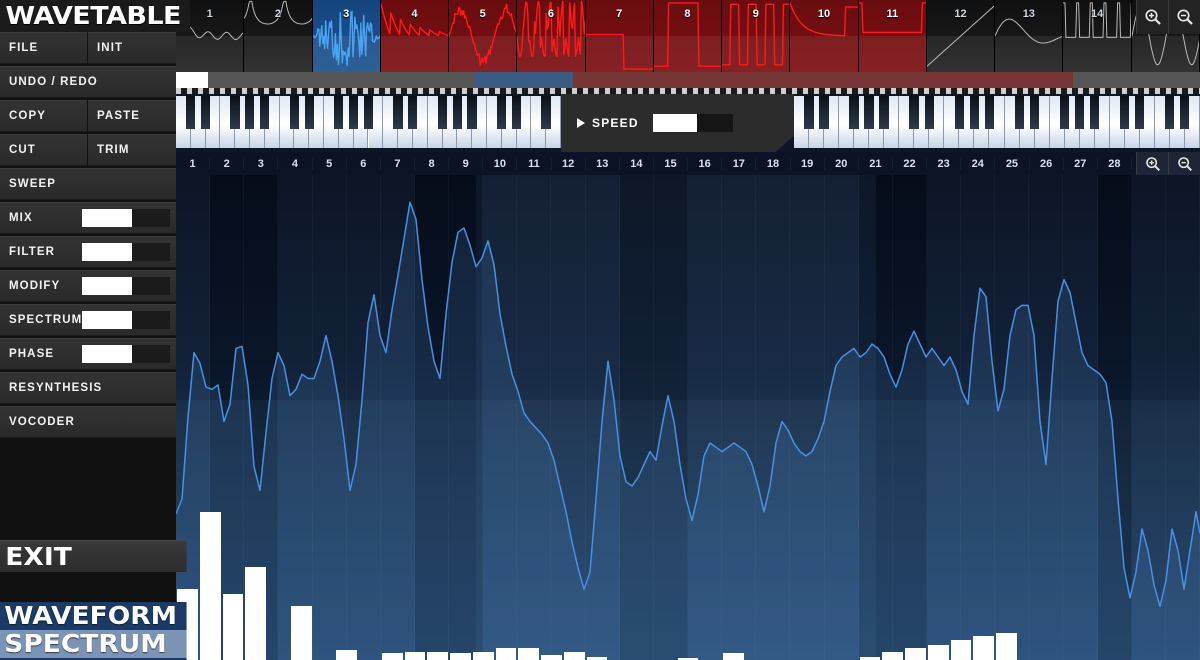 This screenshot has height=660, width=1200. What do you see at coordinates (93, 556) in the screenshot?
I see `exit-button: EXIT` at bounding box center [93, 556].